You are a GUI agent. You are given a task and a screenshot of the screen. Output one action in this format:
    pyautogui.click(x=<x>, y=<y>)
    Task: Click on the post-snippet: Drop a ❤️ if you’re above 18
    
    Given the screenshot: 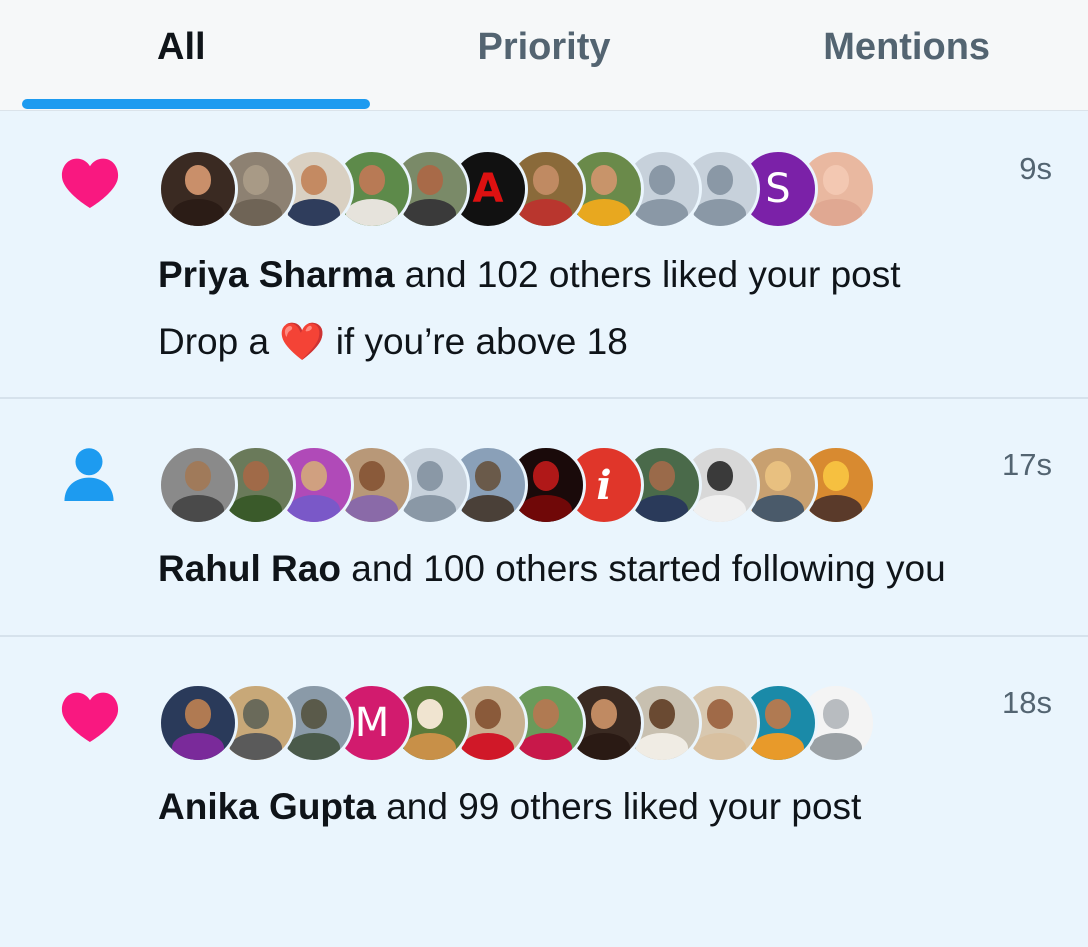 What is the action you would take?
    pyautogui.click(x=393, y=342)
    